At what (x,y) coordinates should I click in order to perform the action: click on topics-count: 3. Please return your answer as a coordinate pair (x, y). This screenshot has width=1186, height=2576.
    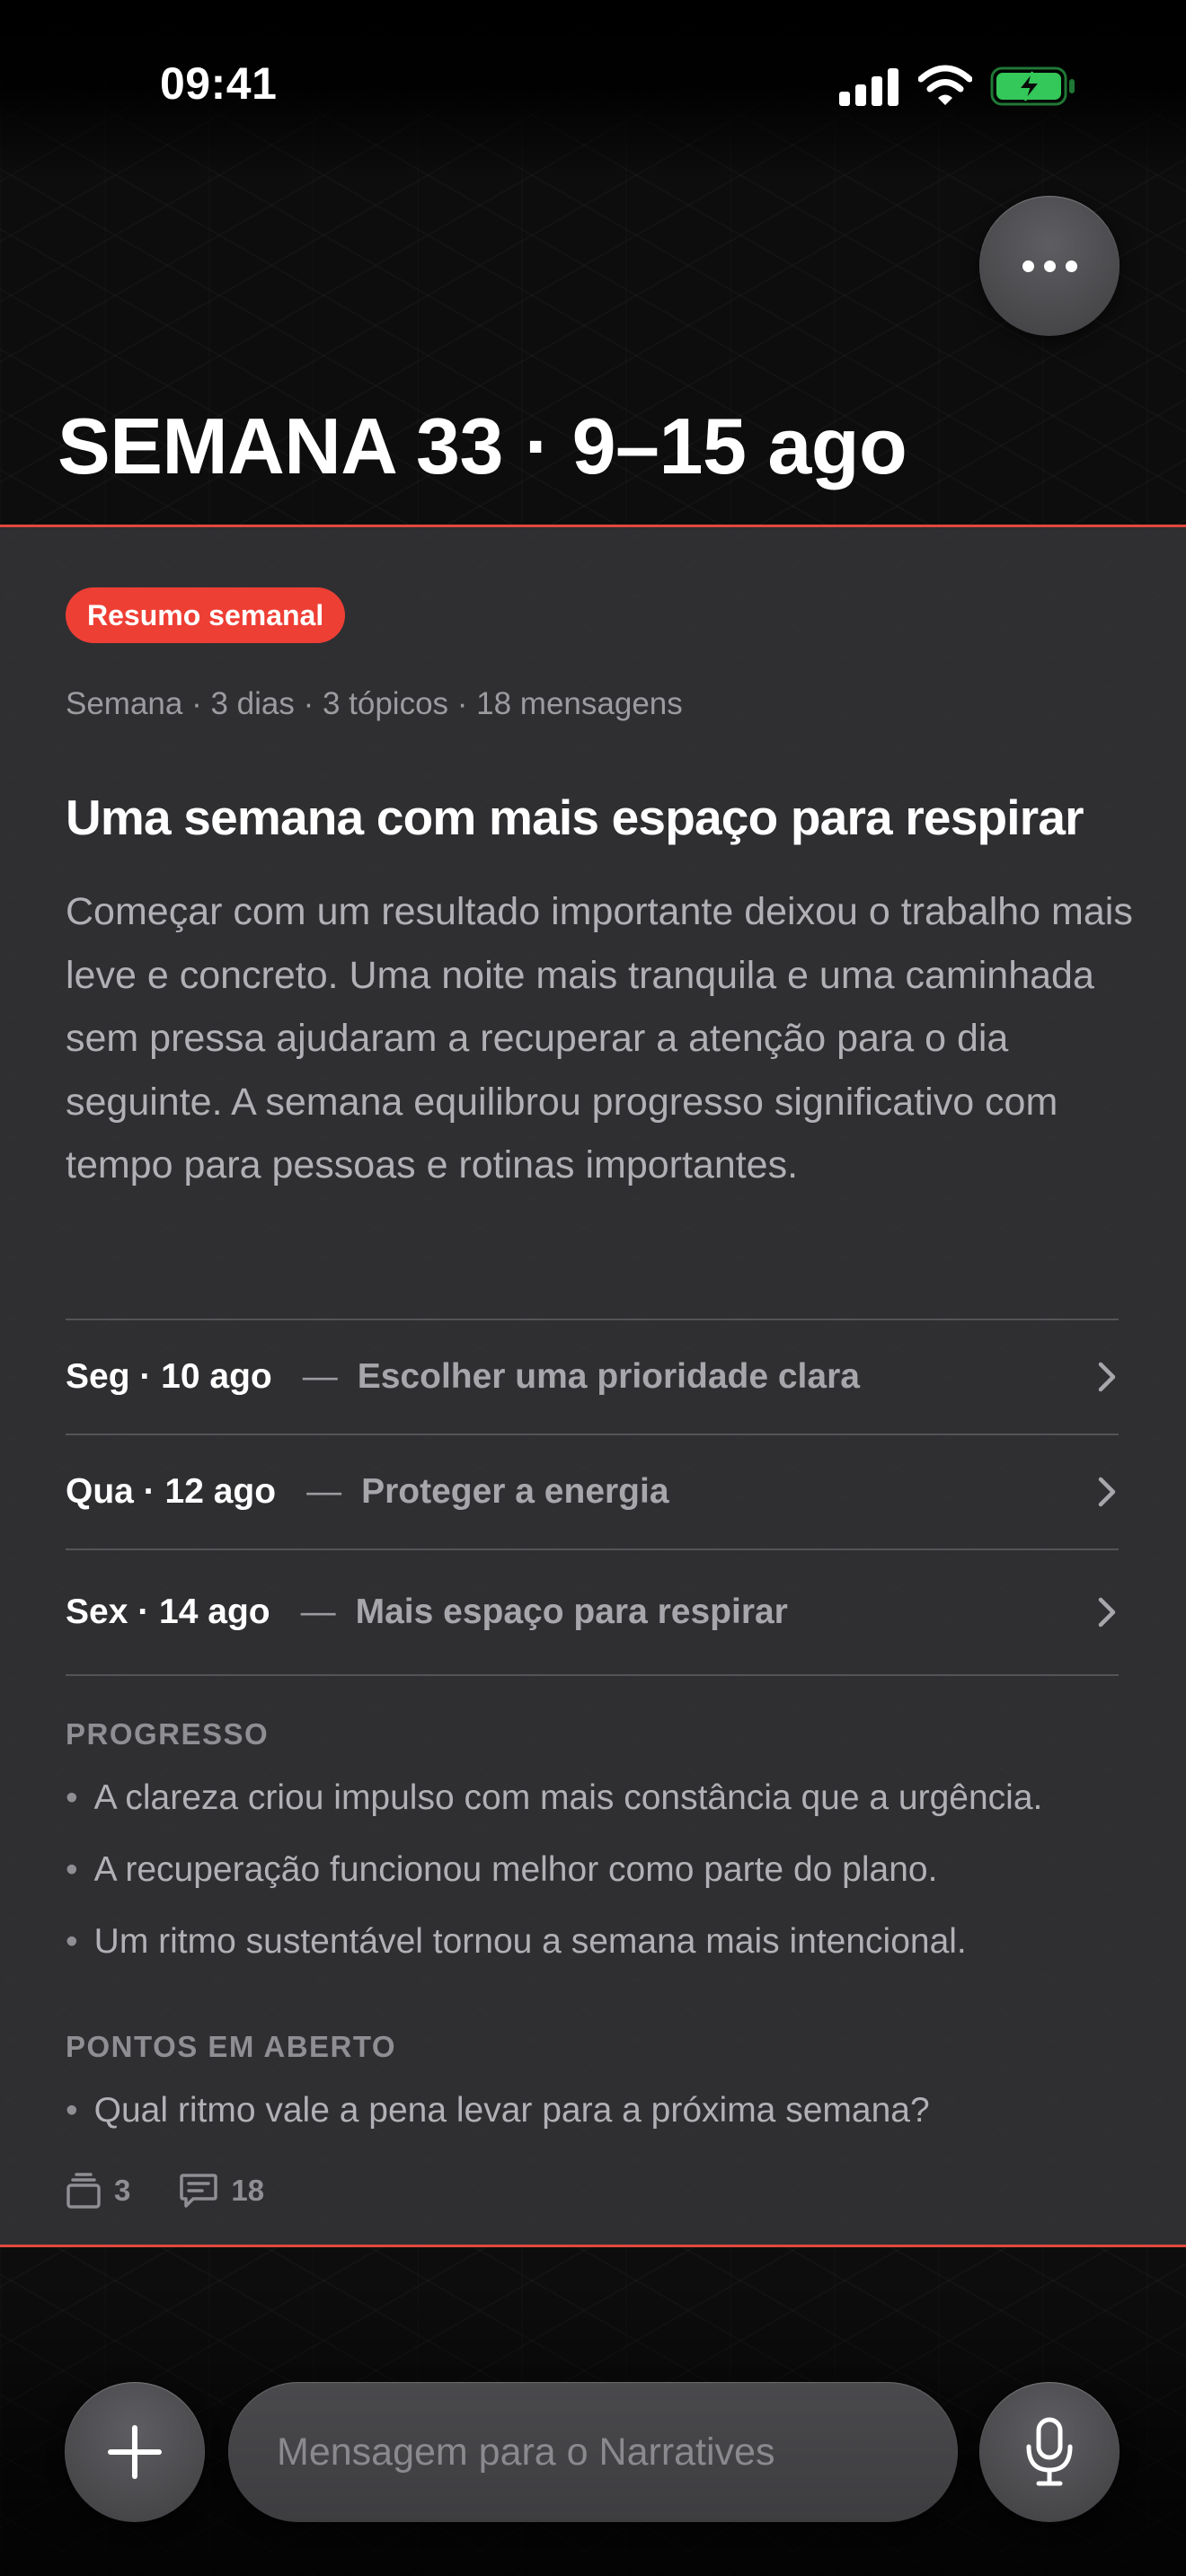
    Looking at the image, I should click on (122, 2190).